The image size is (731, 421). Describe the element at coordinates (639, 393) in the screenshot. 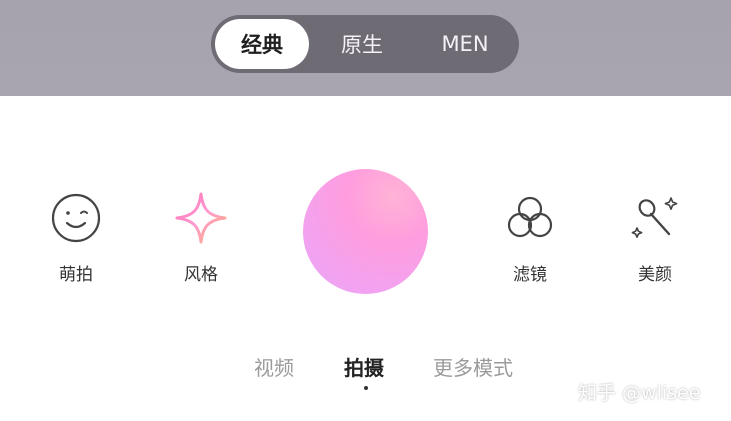

I see `watermark: 知乎 @wlisee` at that location.